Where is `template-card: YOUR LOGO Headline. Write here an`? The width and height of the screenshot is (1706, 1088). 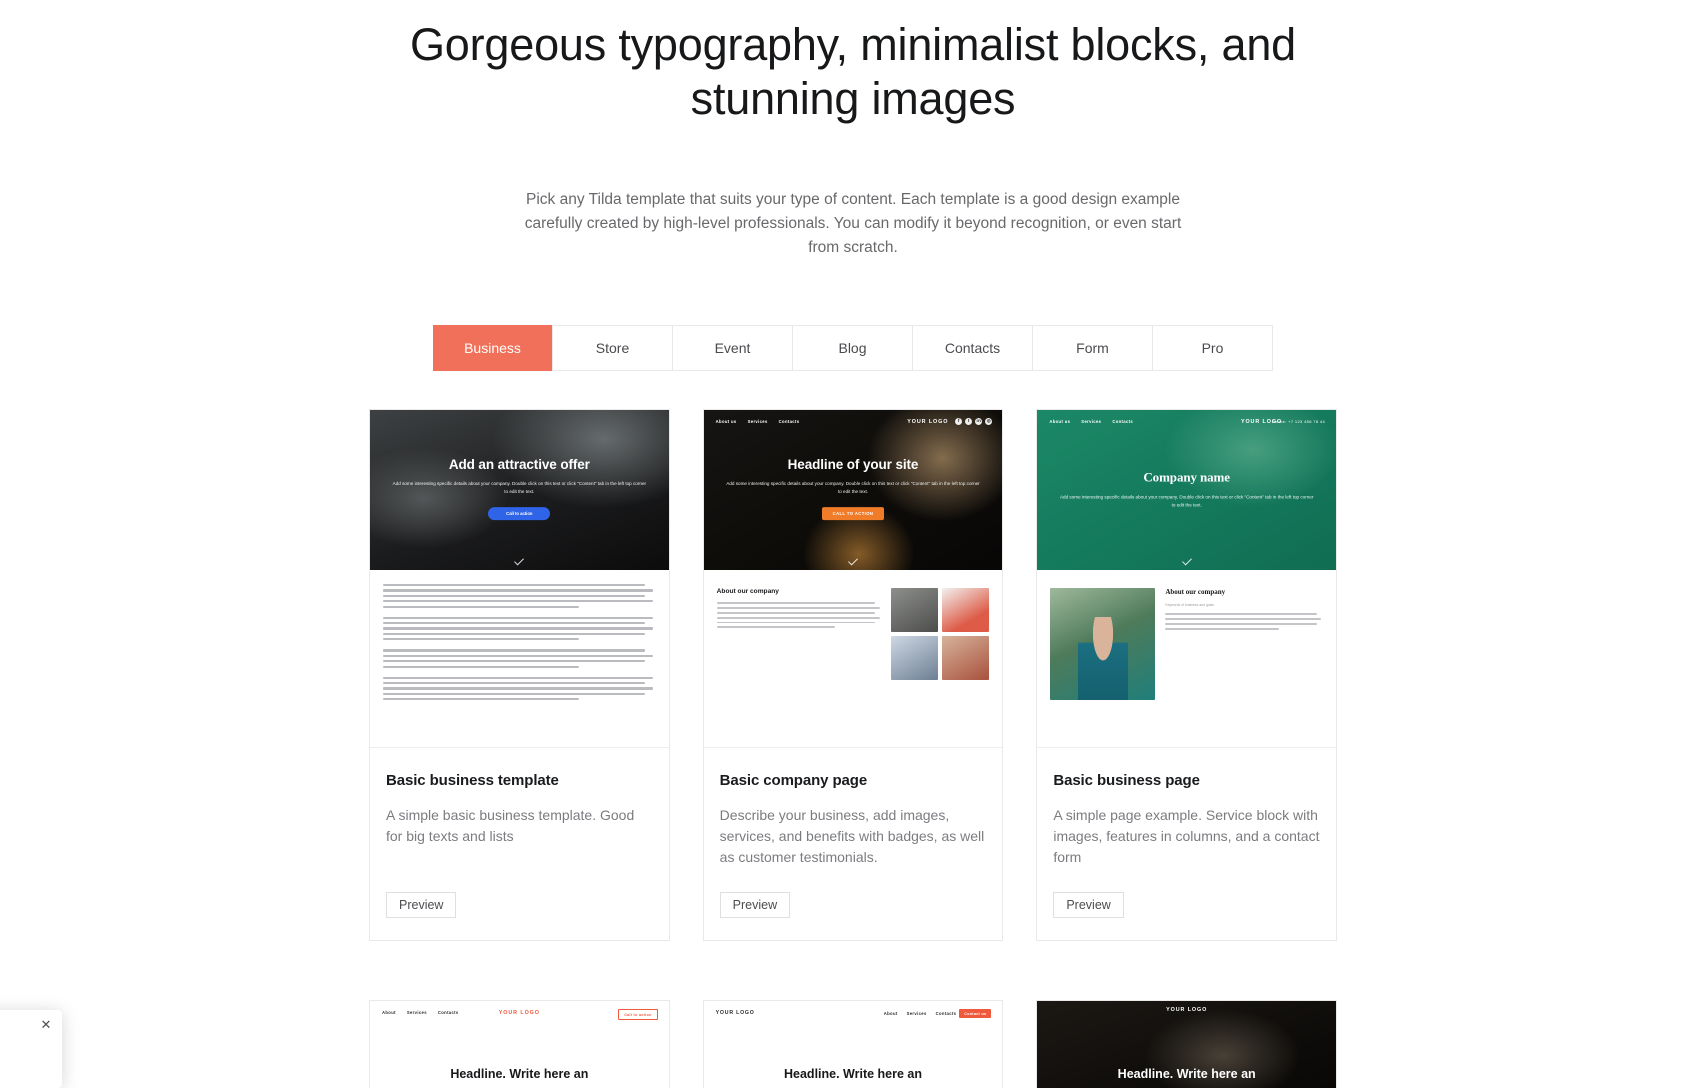
template-card: YOUR LOGO Headline. Write here an is located at coordinates (1187, 1044).